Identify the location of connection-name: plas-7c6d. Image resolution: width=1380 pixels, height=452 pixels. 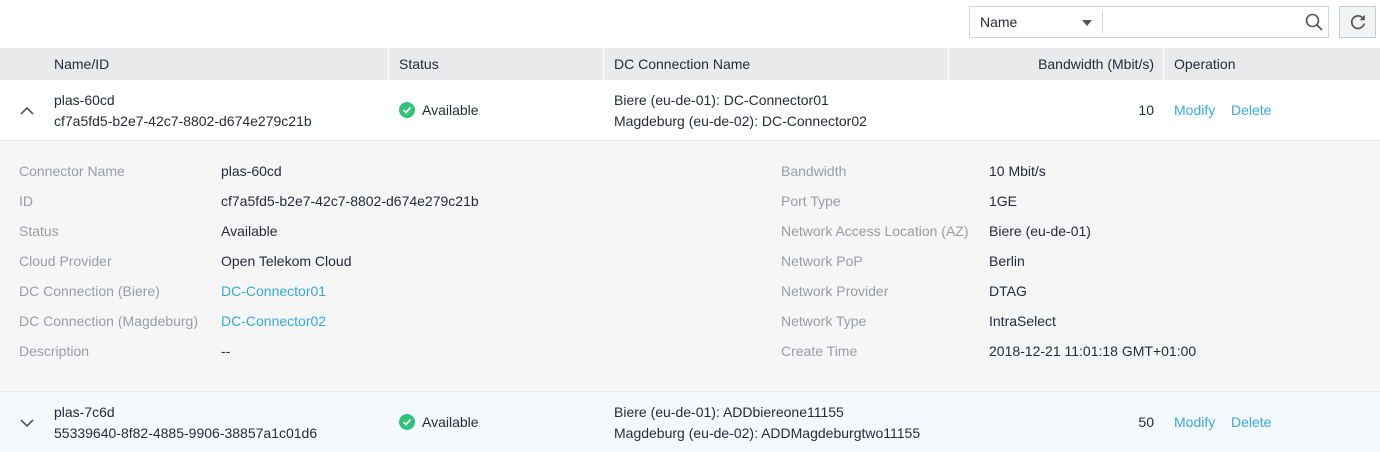
(84, 412).